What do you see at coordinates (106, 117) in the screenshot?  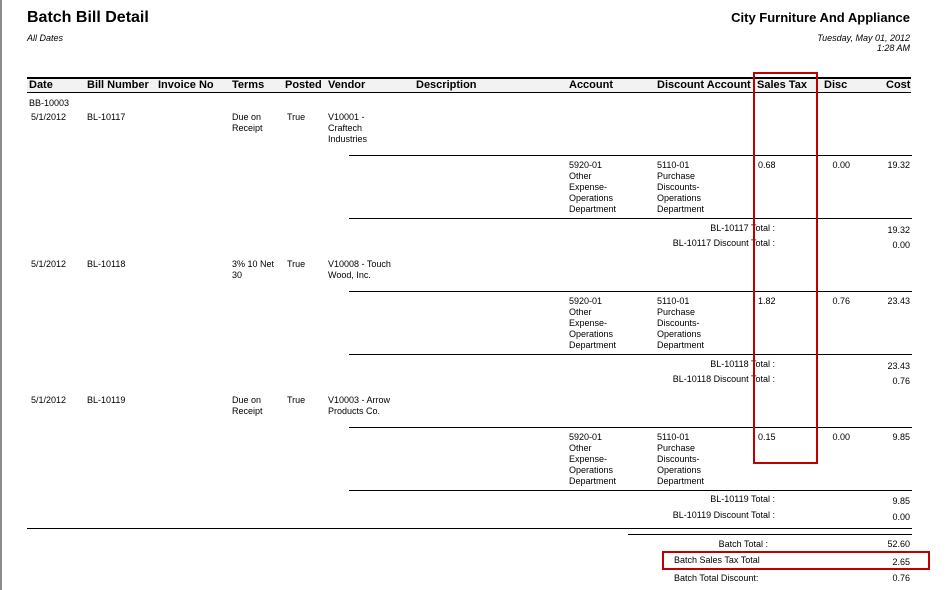 I see `bill-number: BL-10117` at bounding box center [106, 117].